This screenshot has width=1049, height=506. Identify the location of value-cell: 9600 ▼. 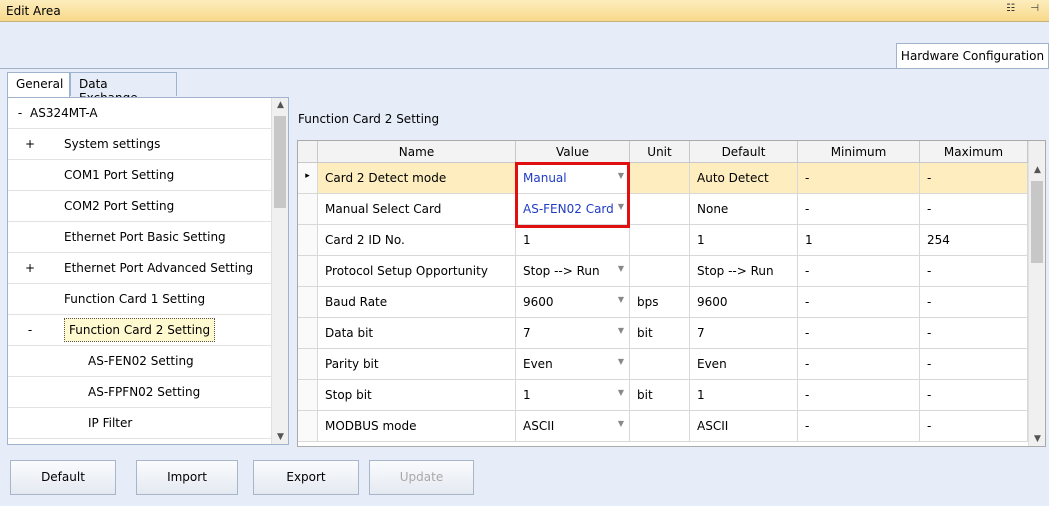
(573, 302).